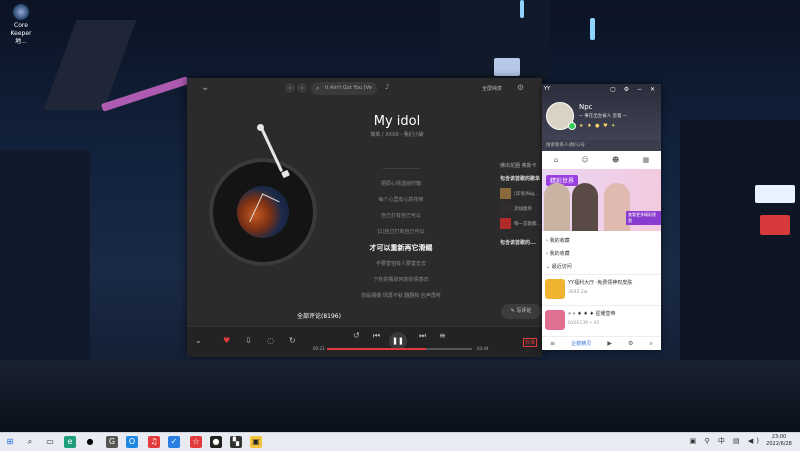 The image size is (800, 451). I want to click on signature: ~ 事在出生被人 歪着 ~, so click(603, 116).